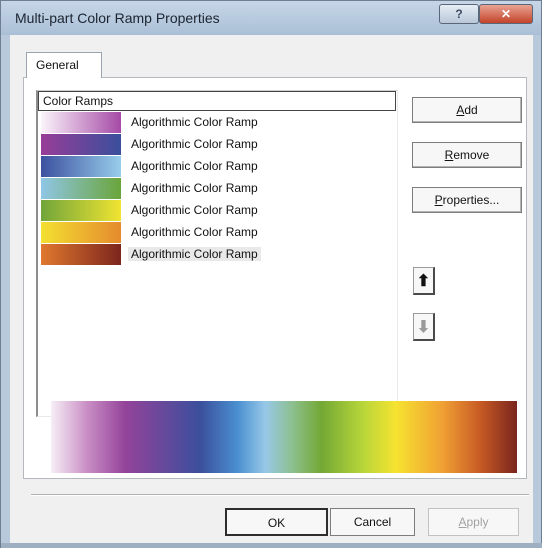 The image size is (542, 548). I want to click on apply-button: Apply, so click(473, 522).